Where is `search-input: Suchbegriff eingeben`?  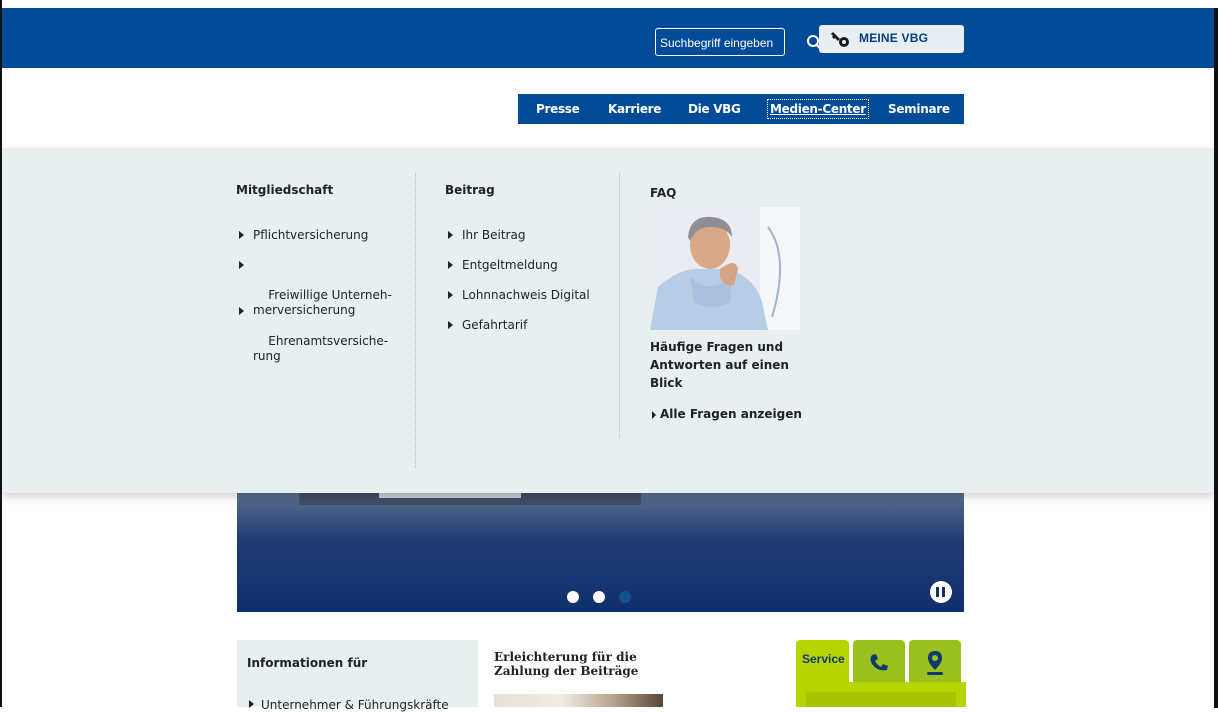 search-input: Suchbegriff eingeben is located at coordinates (720, 42).